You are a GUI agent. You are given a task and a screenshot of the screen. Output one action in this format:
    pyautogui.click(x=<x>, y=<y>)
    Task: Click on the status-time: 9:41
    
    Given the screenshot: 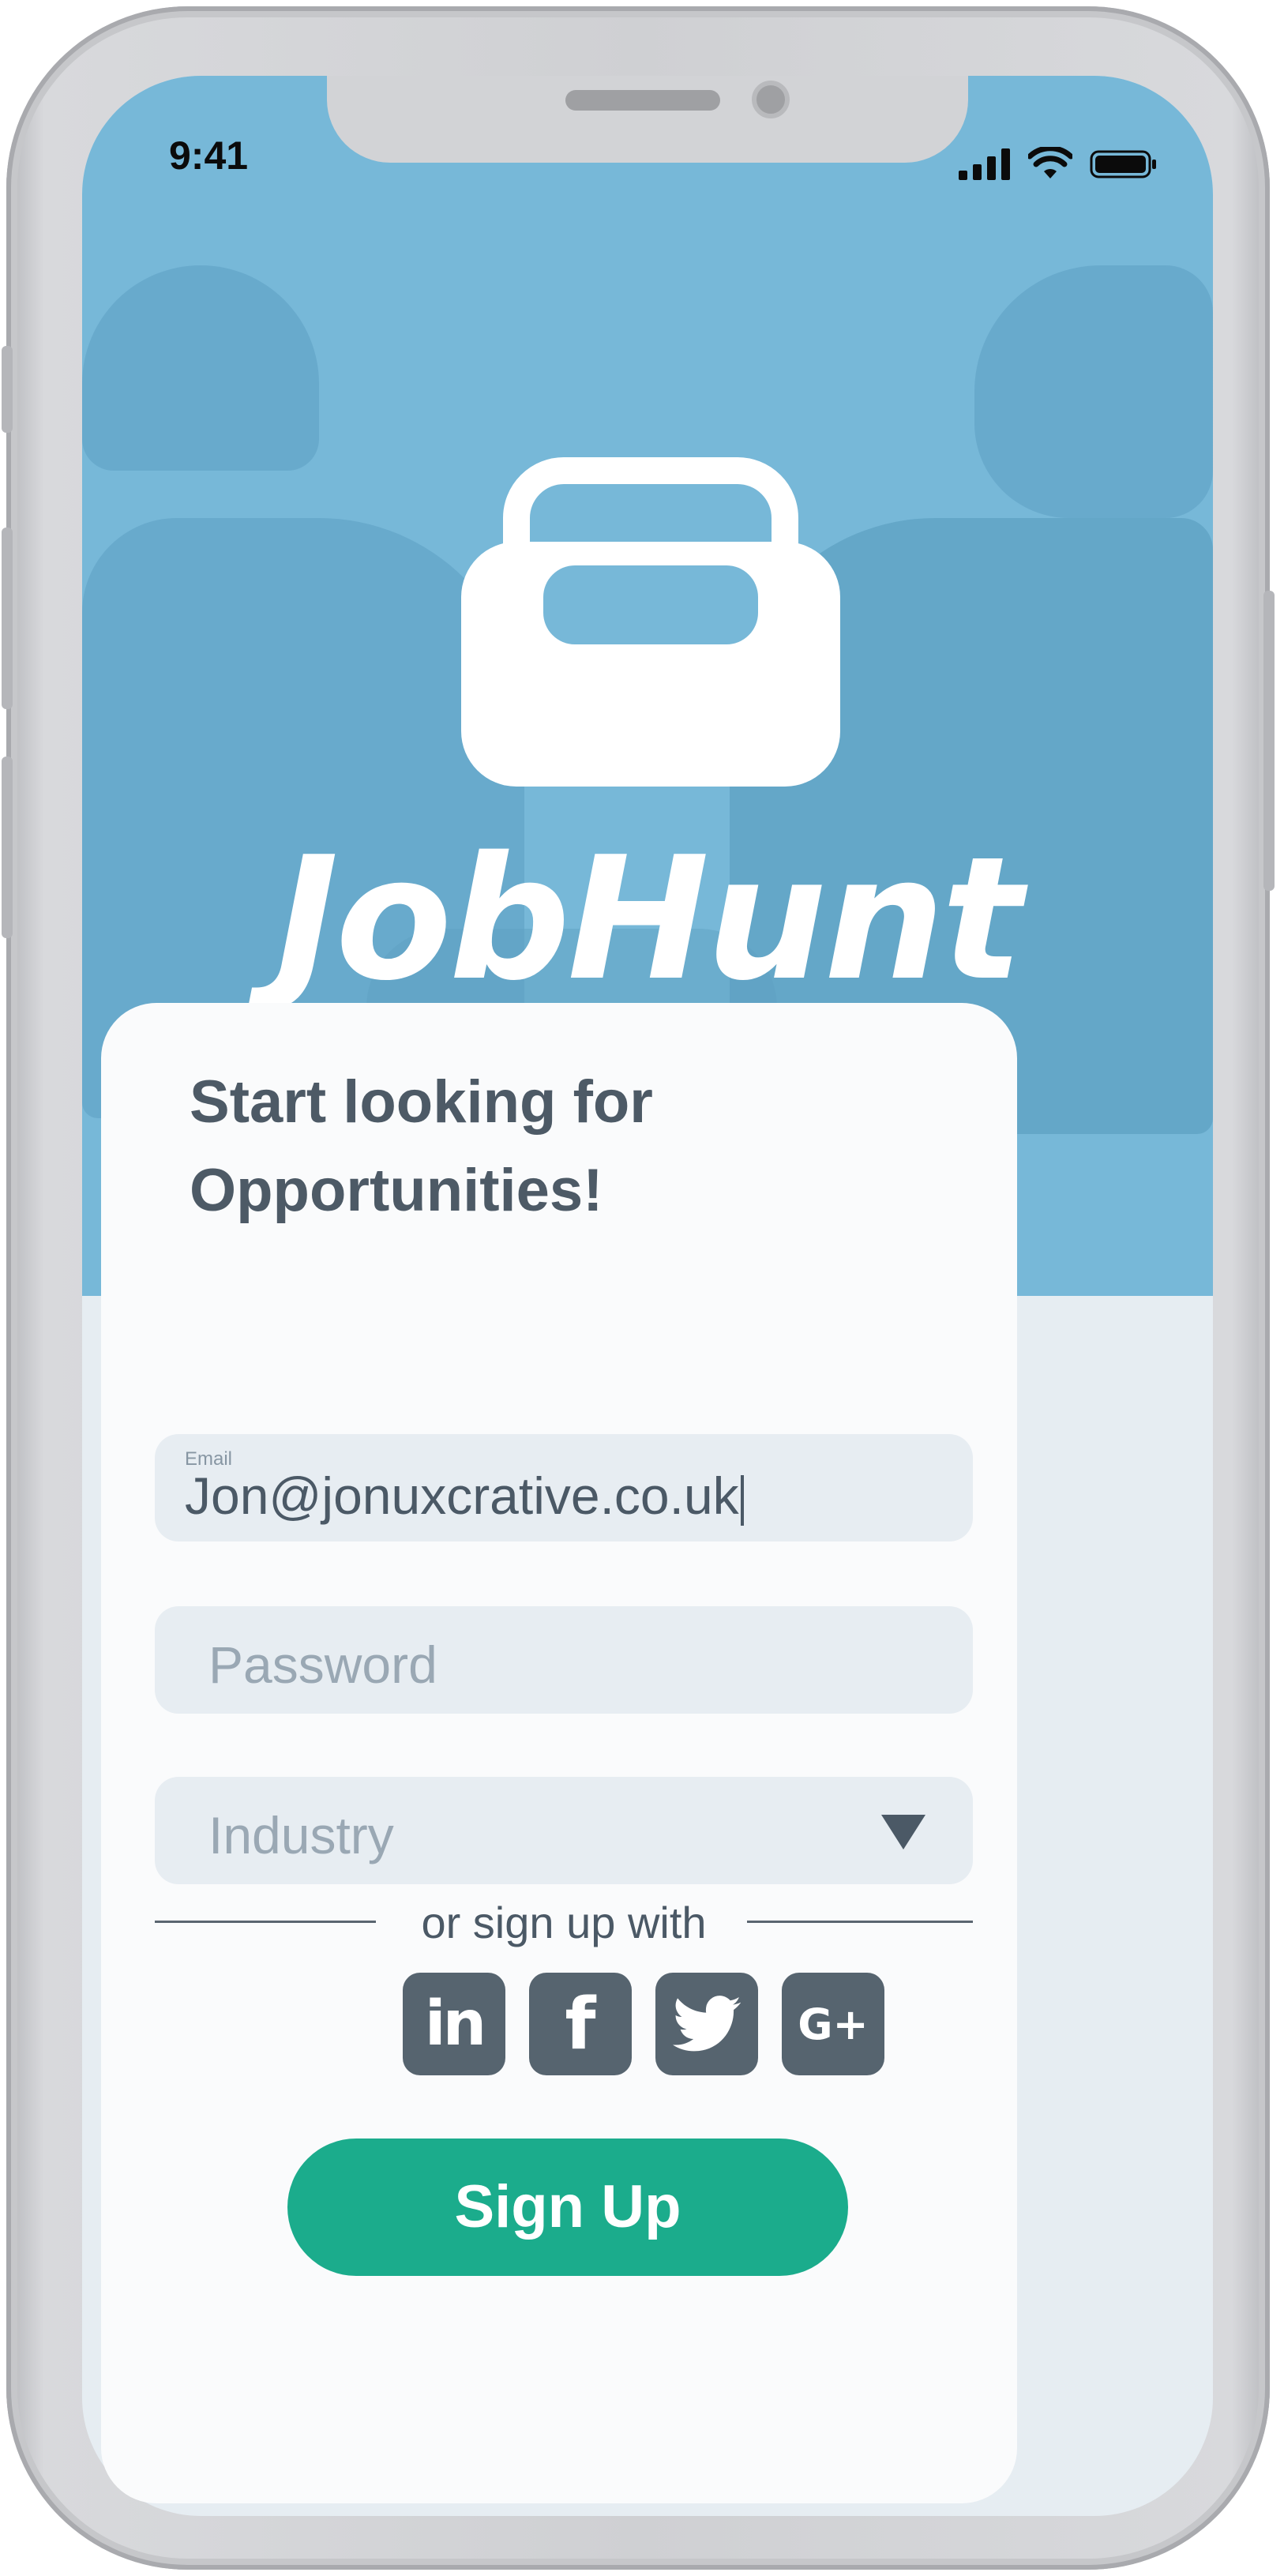 What is the action you would take?
    pyautogui.click(x=209, y=155)
    